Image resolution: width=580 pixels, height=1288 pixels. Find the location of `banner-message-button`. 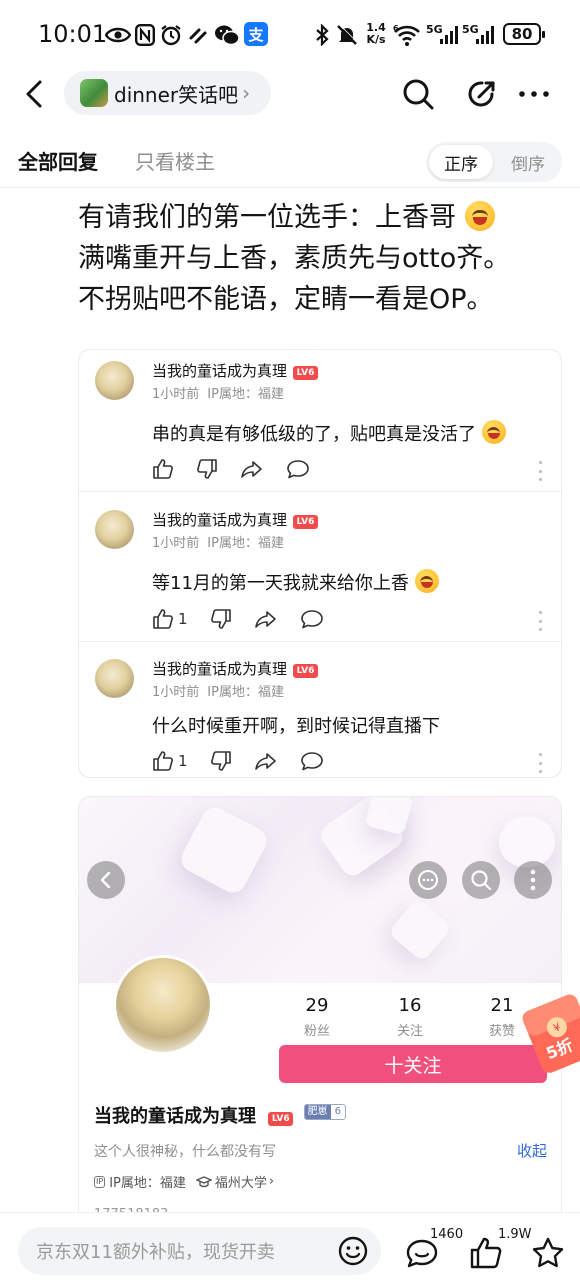

banner-message-button is located at coordinates (428, 880).